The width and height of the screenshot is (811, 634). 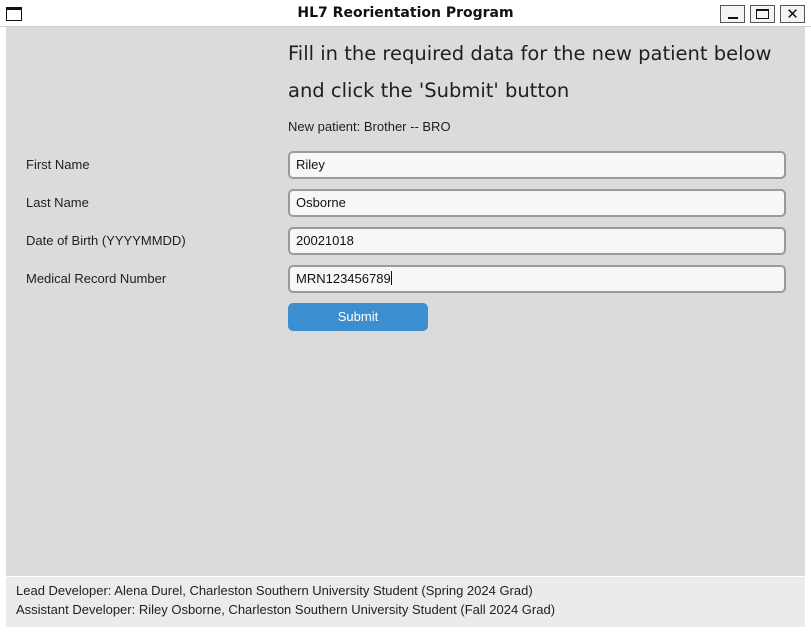 I want to click on minimize-button, so click(x=732, y=14).